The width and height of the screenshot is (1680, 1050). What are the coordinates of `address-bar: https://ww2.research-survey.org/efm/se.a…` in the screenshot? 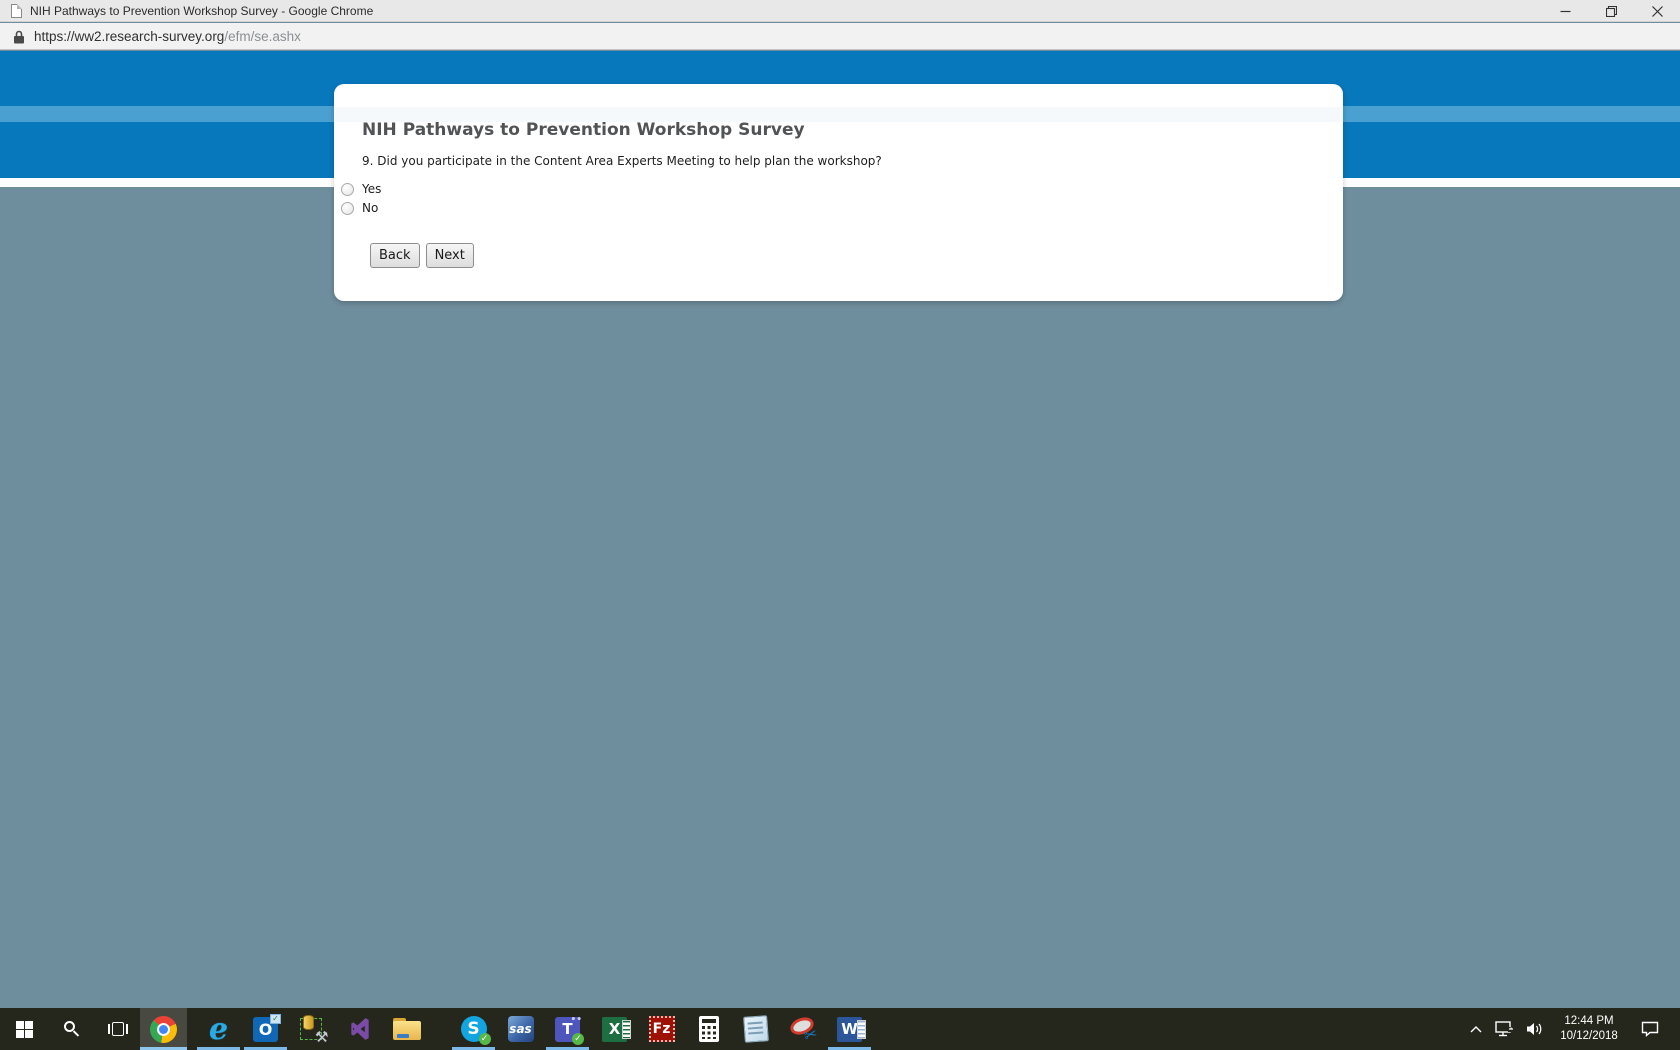 It's located at (840, 36).